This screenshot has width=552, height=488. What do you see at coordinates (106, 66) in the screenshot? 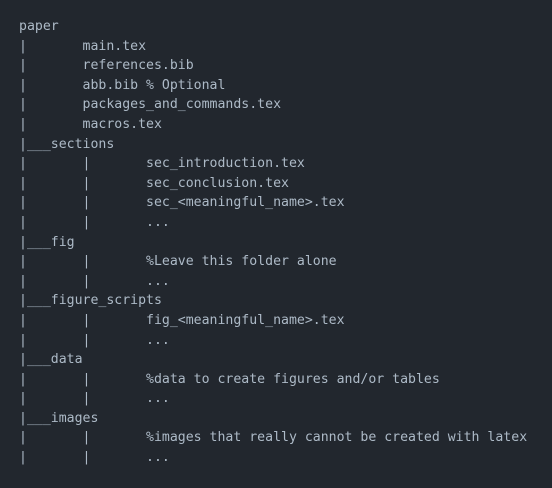
I see `code-line: | references.bib` at bounding box center [106, 66].